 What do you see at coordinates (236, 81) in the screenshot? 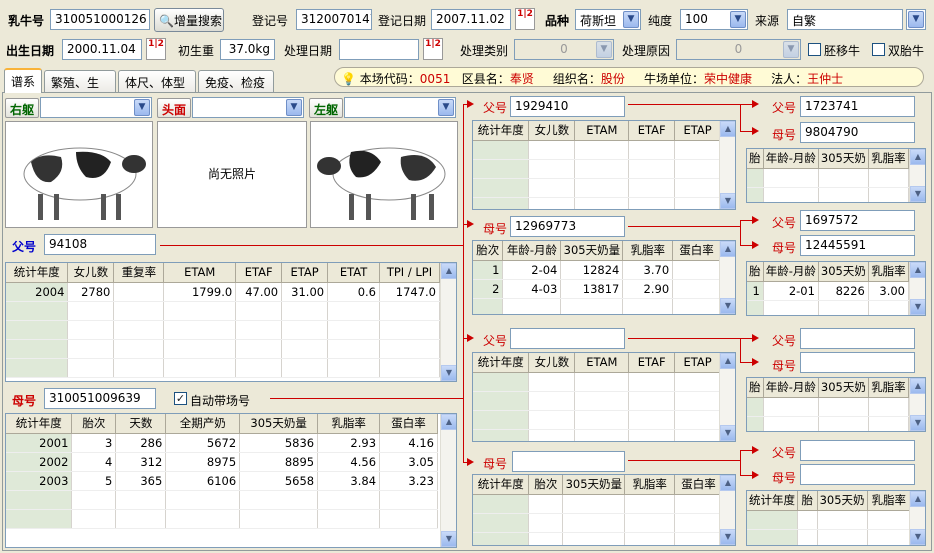
I see `tab-immunization: 免疫、检疫` at bounding box center [236, 81].